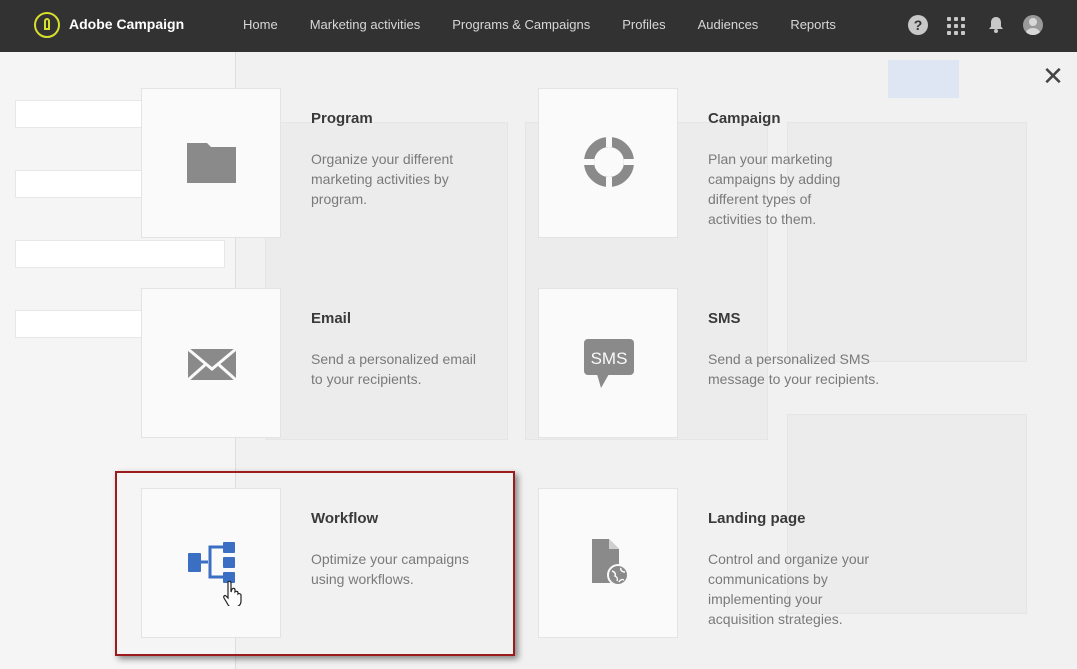 This screenshot has height=669, width=1077. I want to click on apps-grid-icon, so click(956, 25).